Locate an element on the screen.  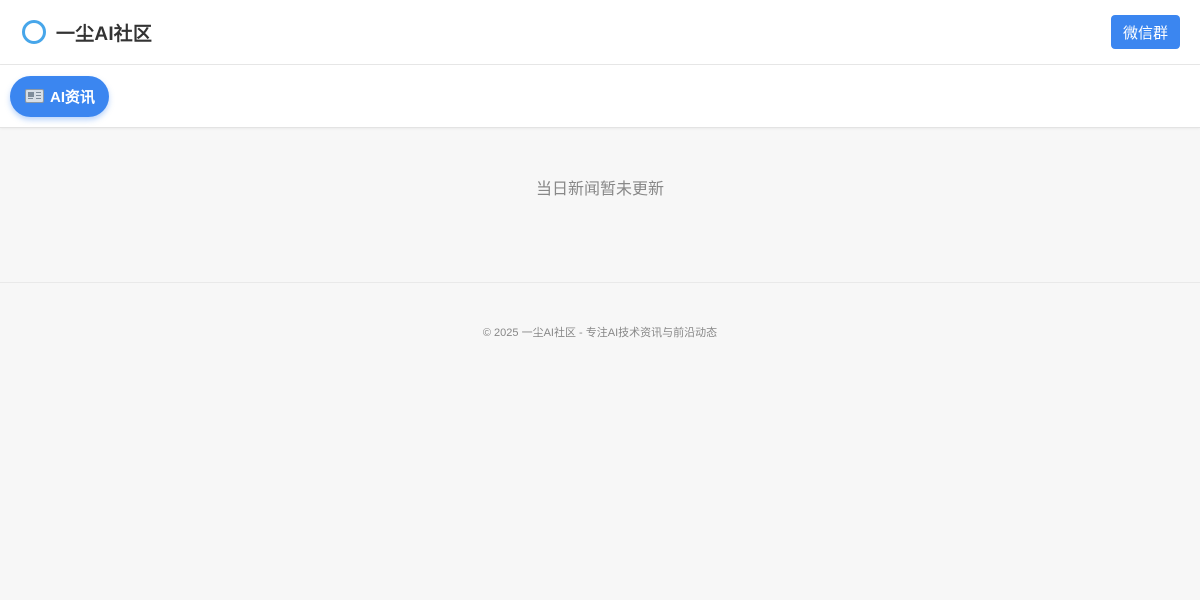
empty-state-message: 当日新闻暂未更新 is located at coordinates (599, 189).